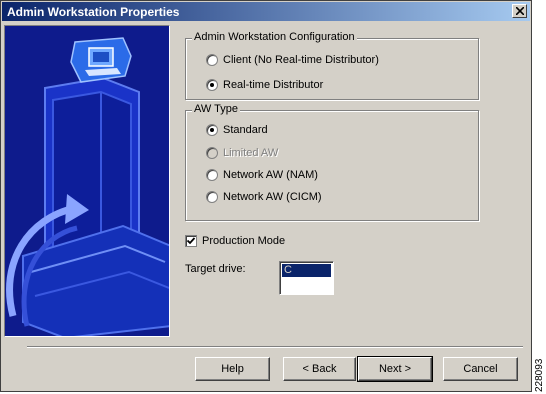 The image size is (546, 394). Describe the element at coordinates (275, 347) in the screenshot. I see `button-separator` at that location.